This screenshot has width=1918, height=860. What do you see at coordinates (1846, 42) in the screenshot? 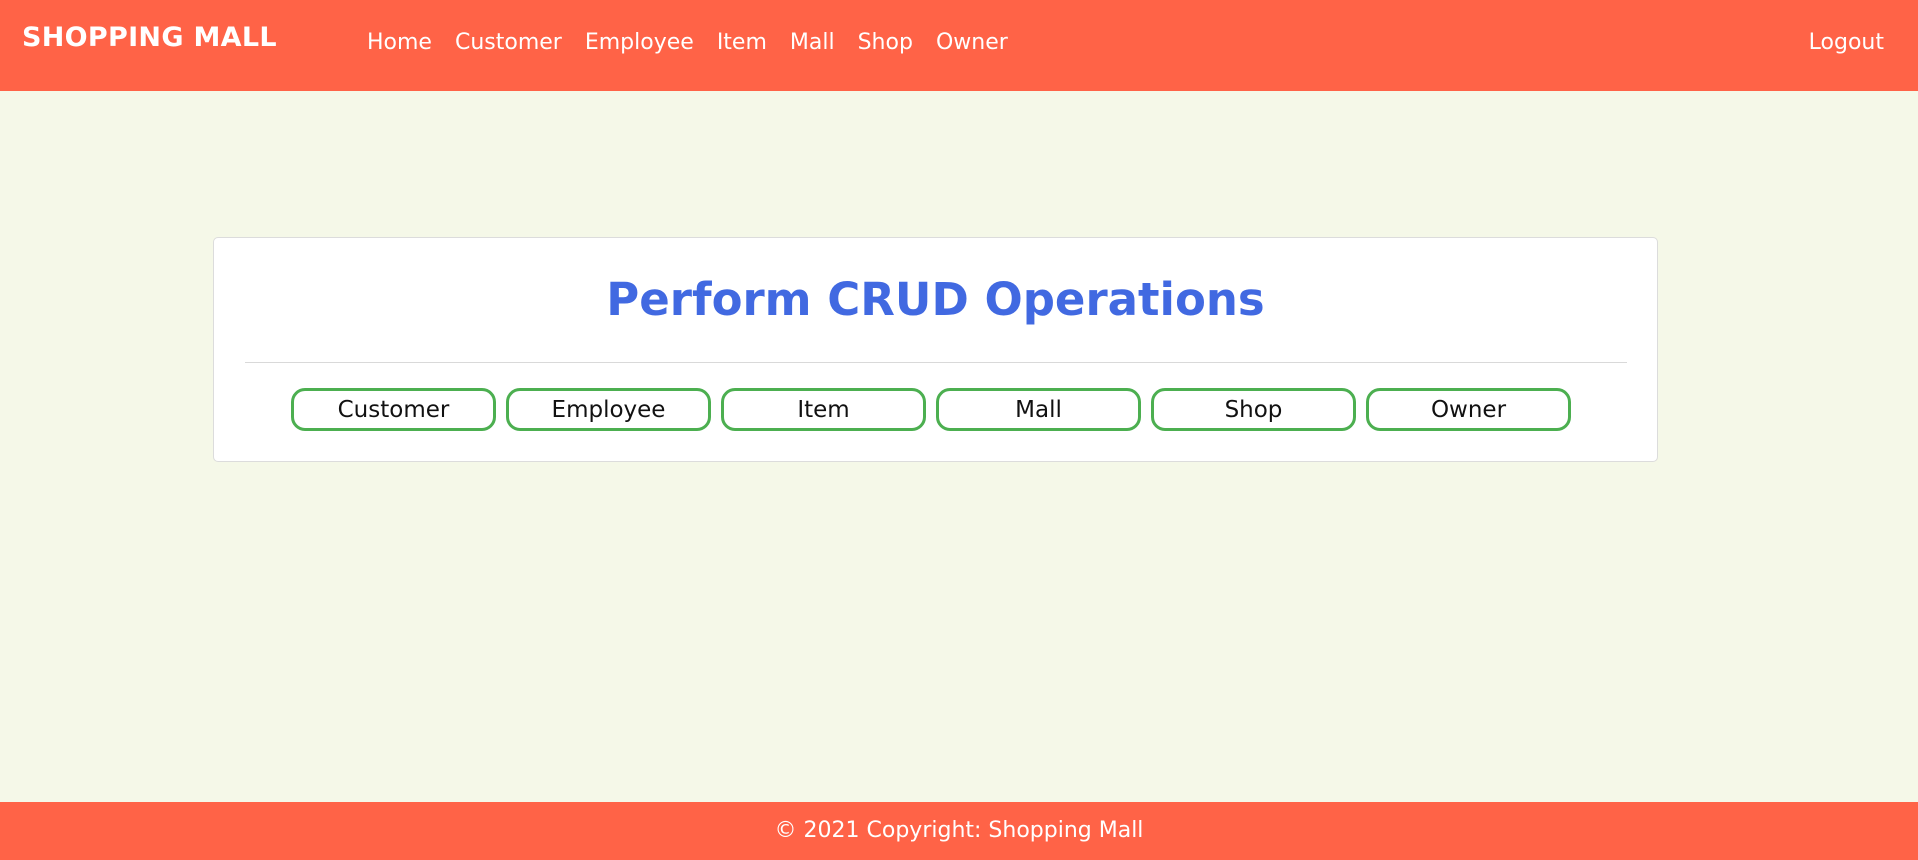
I see `logout-link: Logout` at bounding box center [1846, 42].